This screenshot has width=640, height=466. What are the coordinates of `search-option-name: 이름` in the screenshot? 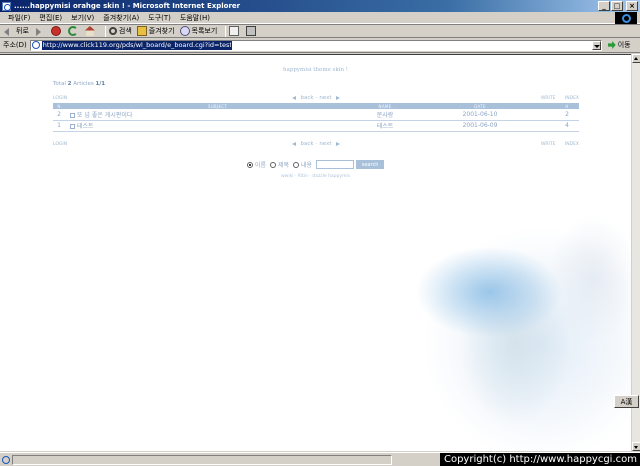 It's located at (256, 164).